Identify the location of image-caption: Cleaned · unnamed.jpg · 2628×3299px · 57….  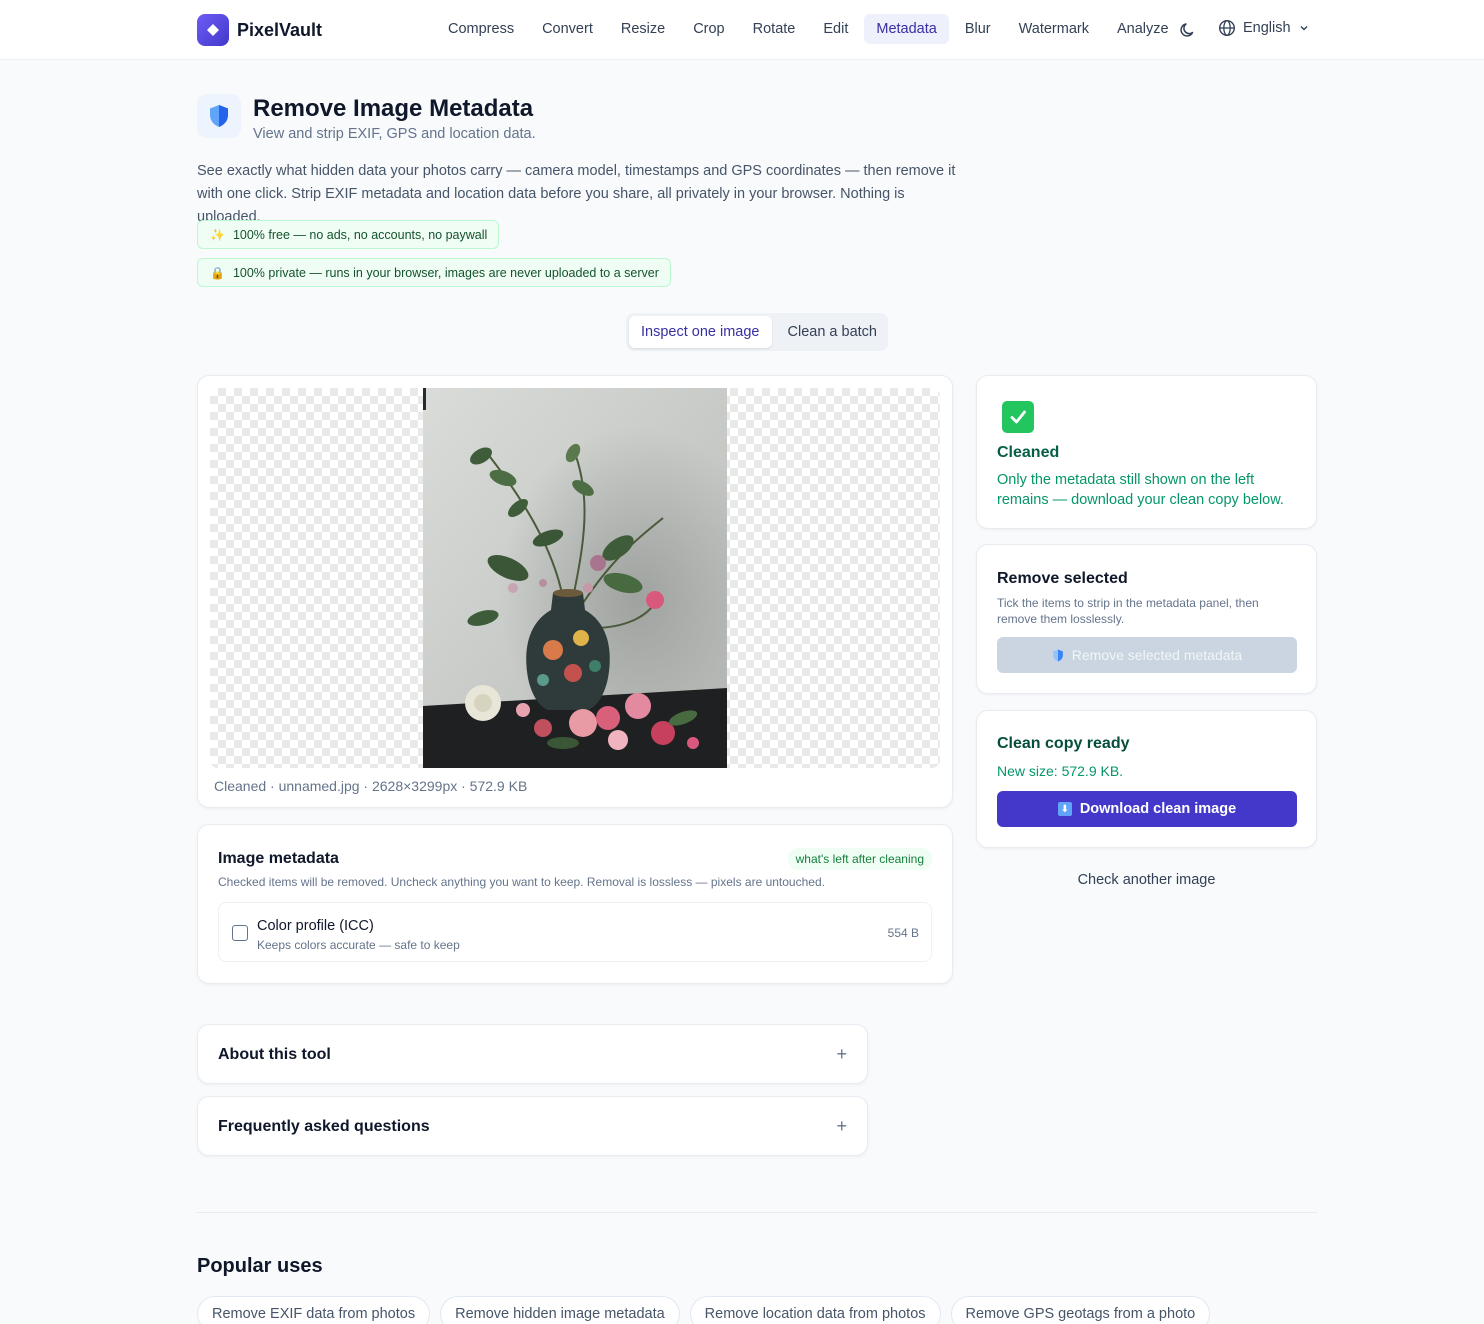
(371, 786).